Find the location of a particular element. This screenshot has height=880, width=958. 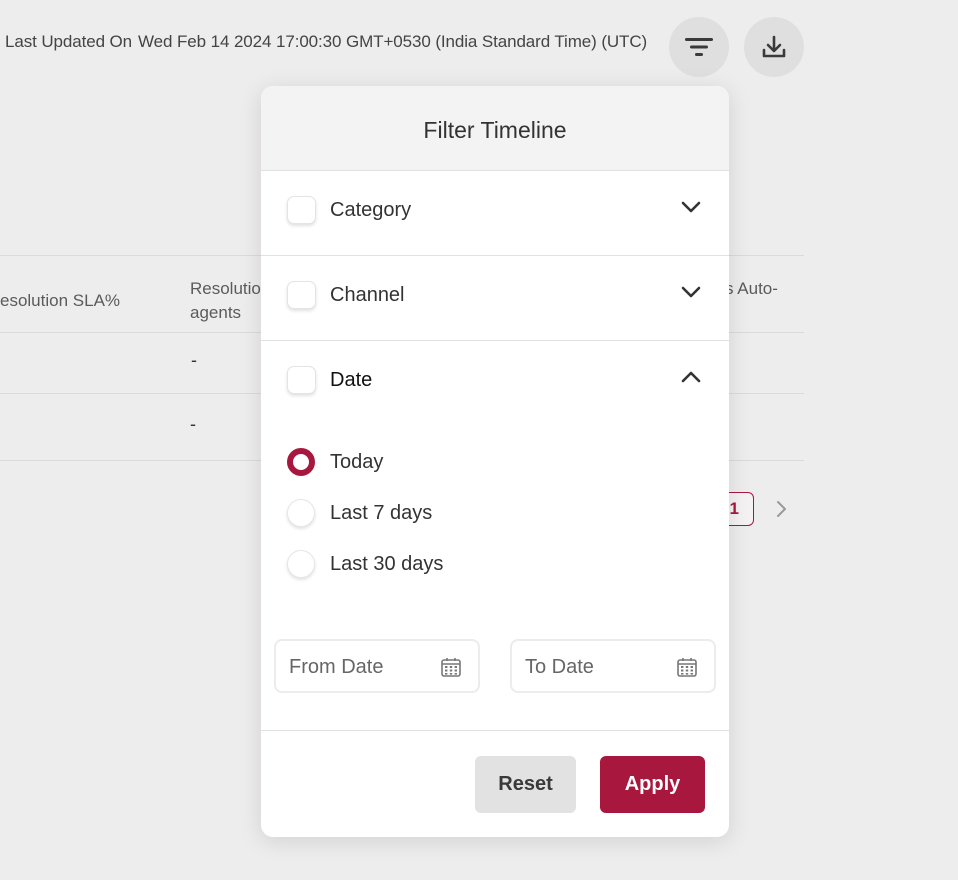

channel-checkbox is located at coordinates (301, 295).